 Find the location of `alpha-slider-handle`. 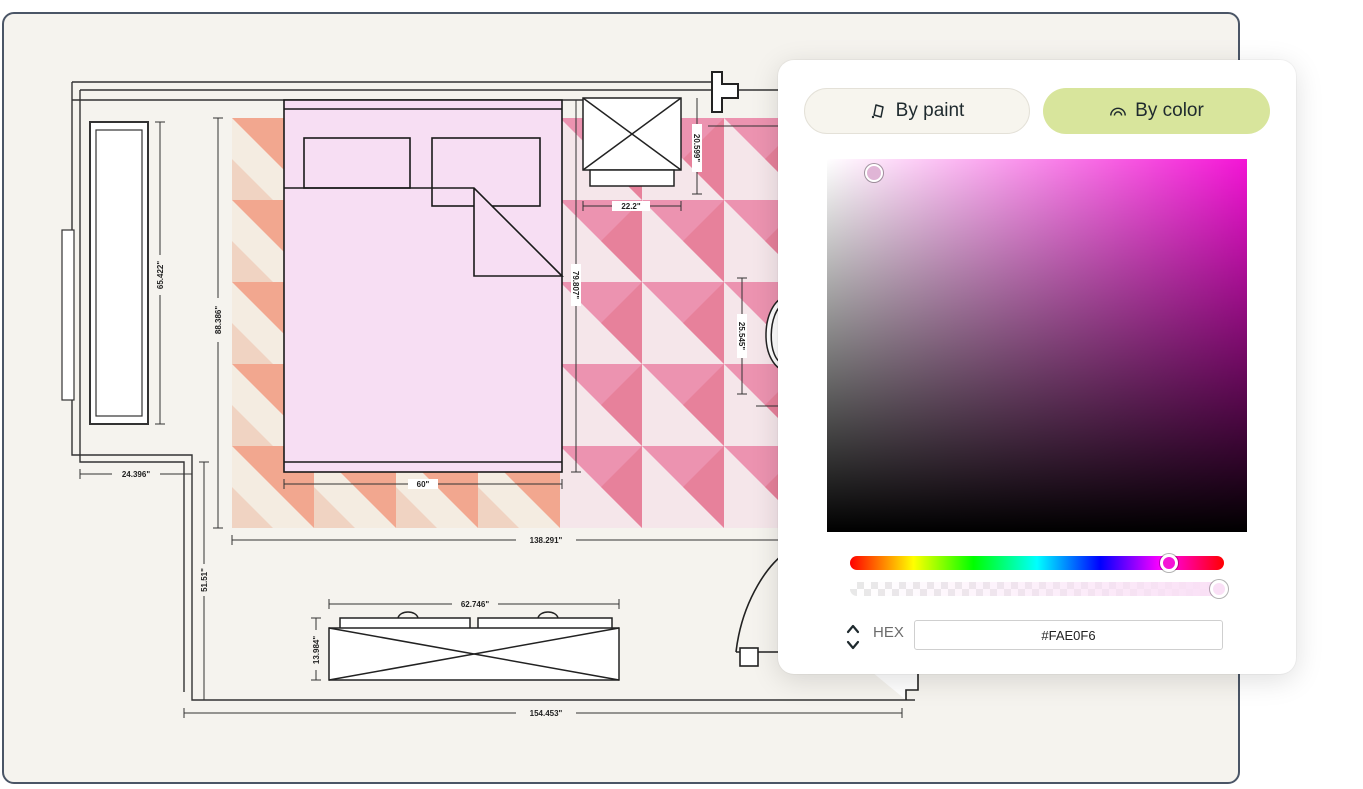

alpha-slider-handle is located at coordinates (1219, 589).